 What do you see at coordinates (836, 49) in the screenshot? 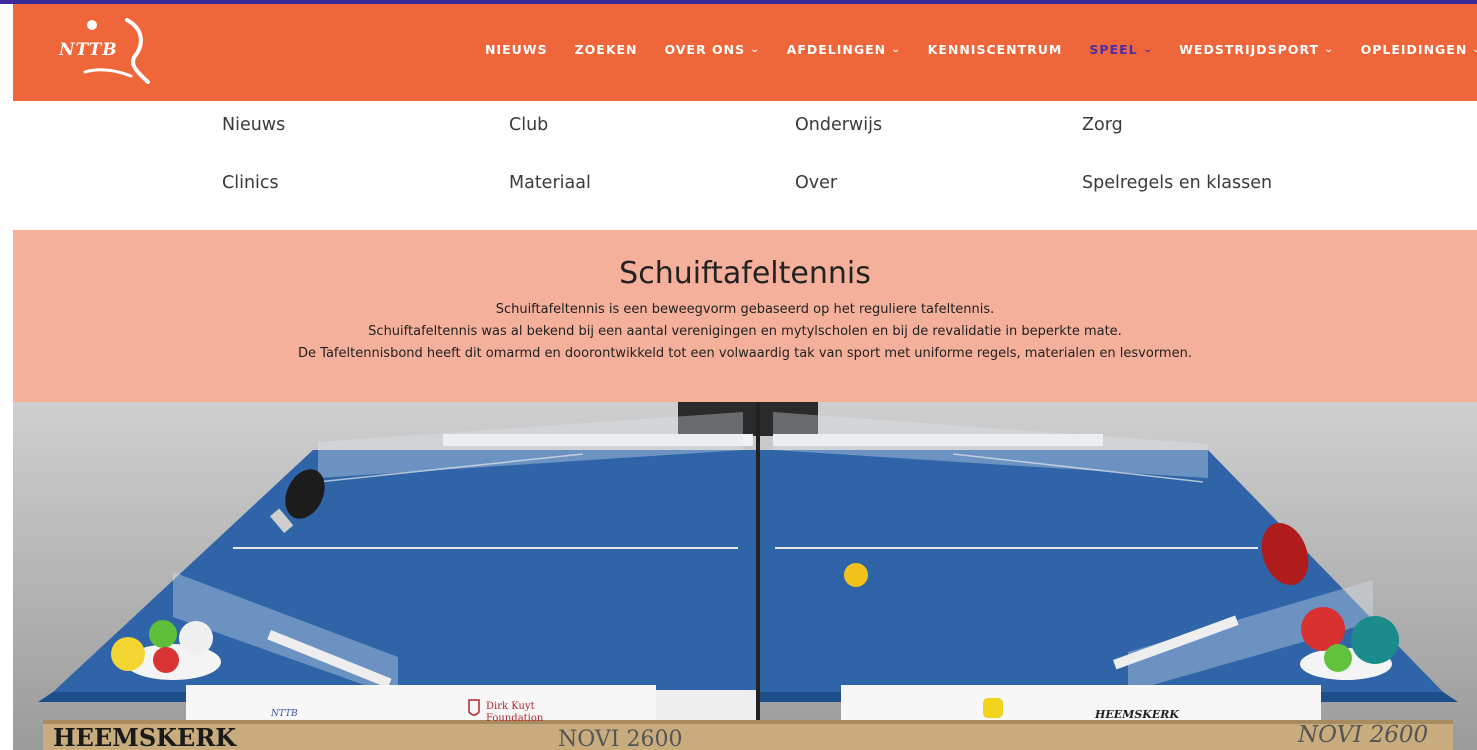
I see `nav-label: AFDELINGEN` at bounding box center [836, 49].